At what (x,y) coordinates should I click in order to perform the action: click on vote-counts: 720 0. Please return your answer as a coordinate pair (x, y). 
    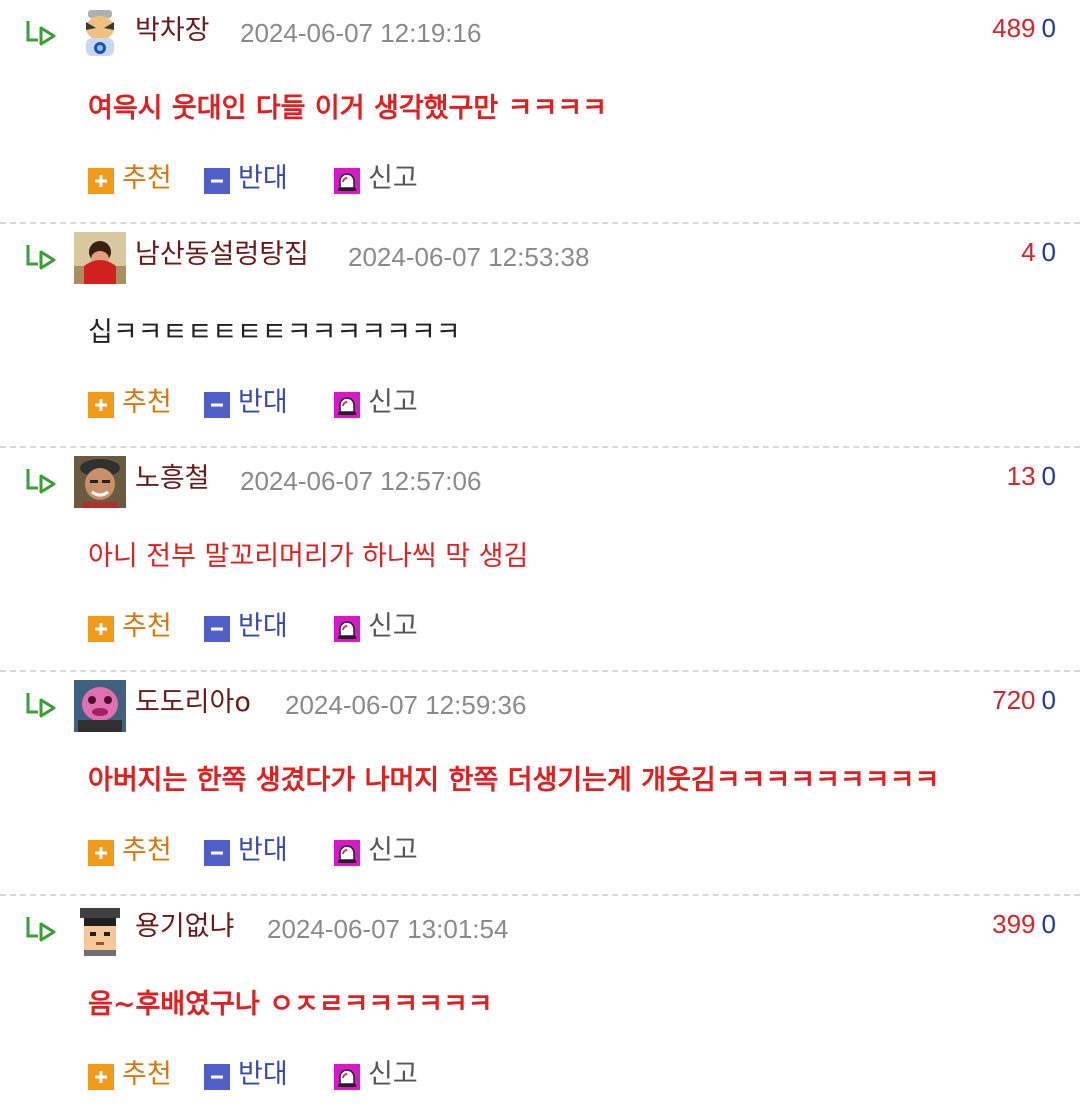
    Looking at the image, I should click on (1024, 700).